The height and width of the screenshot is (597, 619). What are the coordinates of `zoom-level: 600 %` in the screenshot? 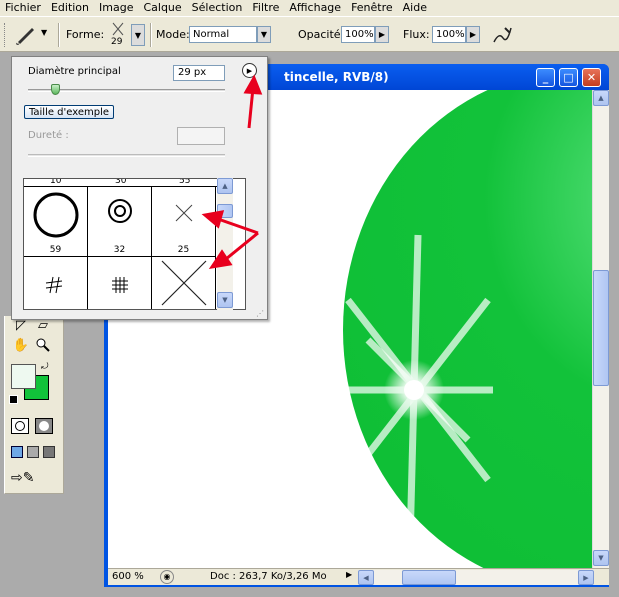 It's located at (128, 576).